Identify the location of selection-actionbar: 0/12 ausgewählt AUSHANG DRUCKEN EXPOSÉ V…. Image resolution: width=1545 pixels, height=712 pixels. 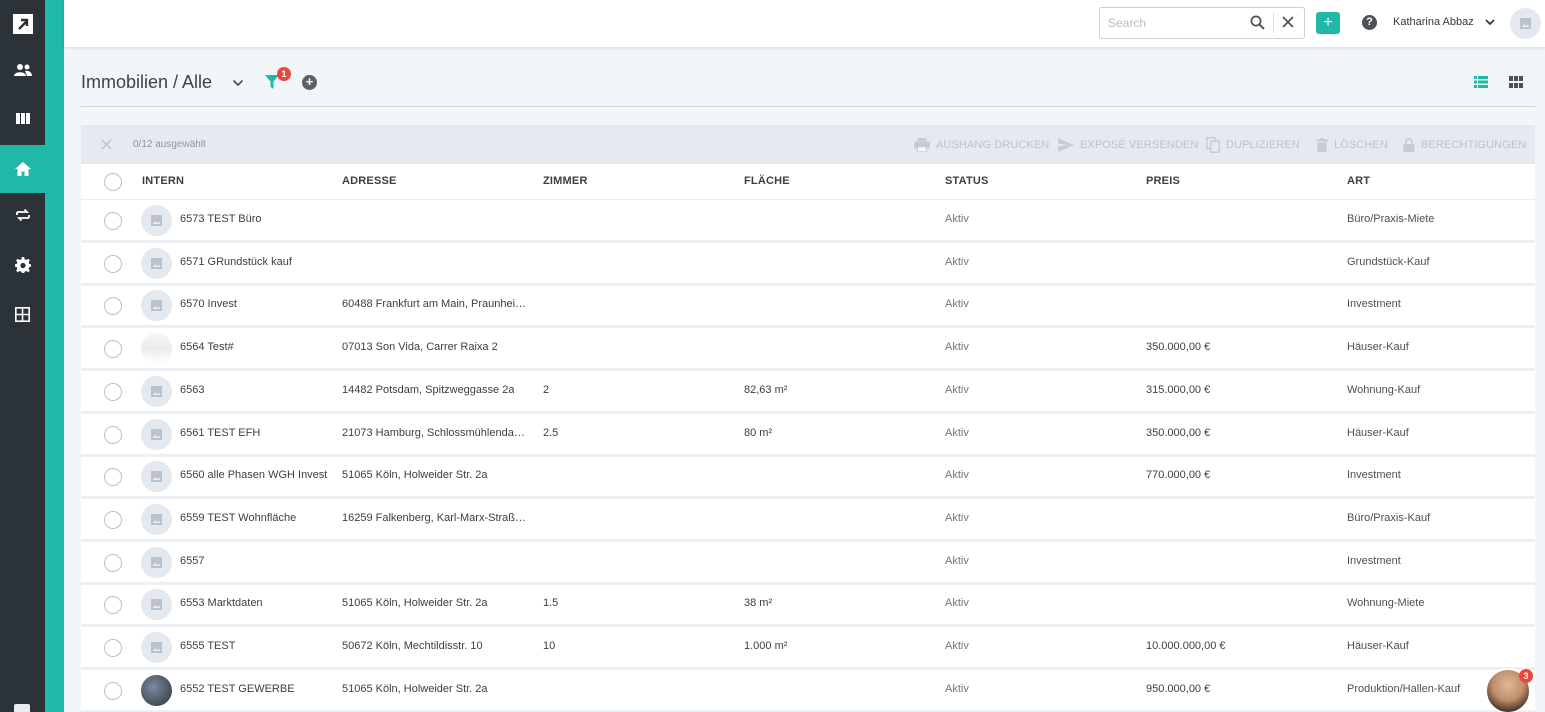
(808, 144).